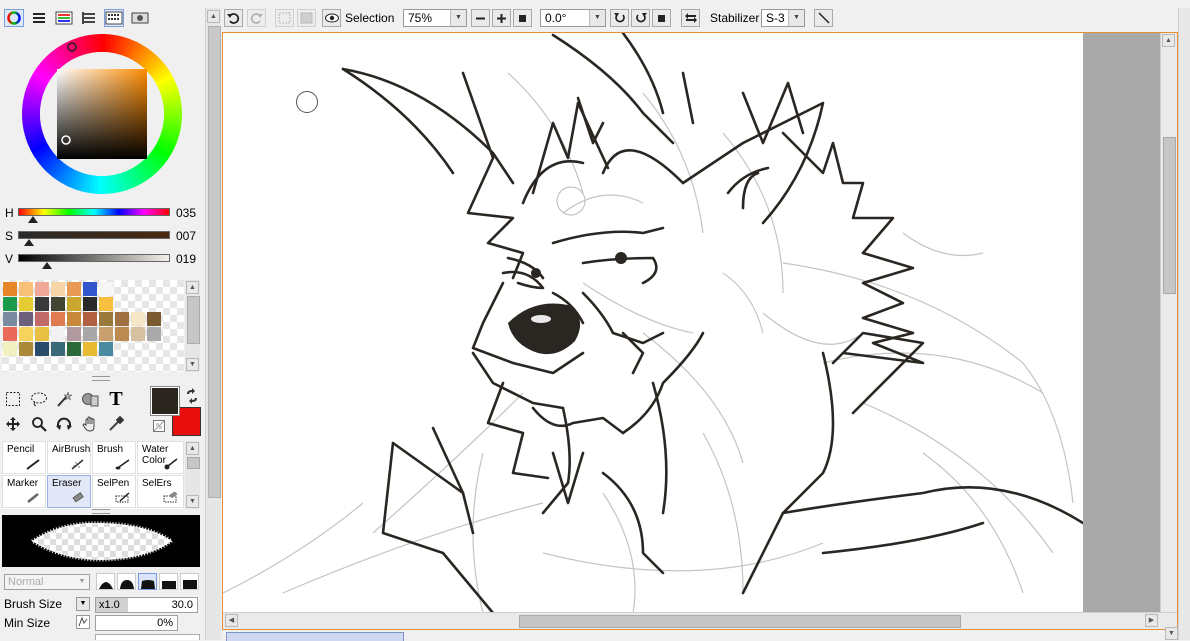 The image size is (1190, 641). What do you see at coordinates (213, 16) in the screenshot?
I see `left-scroll-up-icon: ▲` at bounding box center [213, 16].